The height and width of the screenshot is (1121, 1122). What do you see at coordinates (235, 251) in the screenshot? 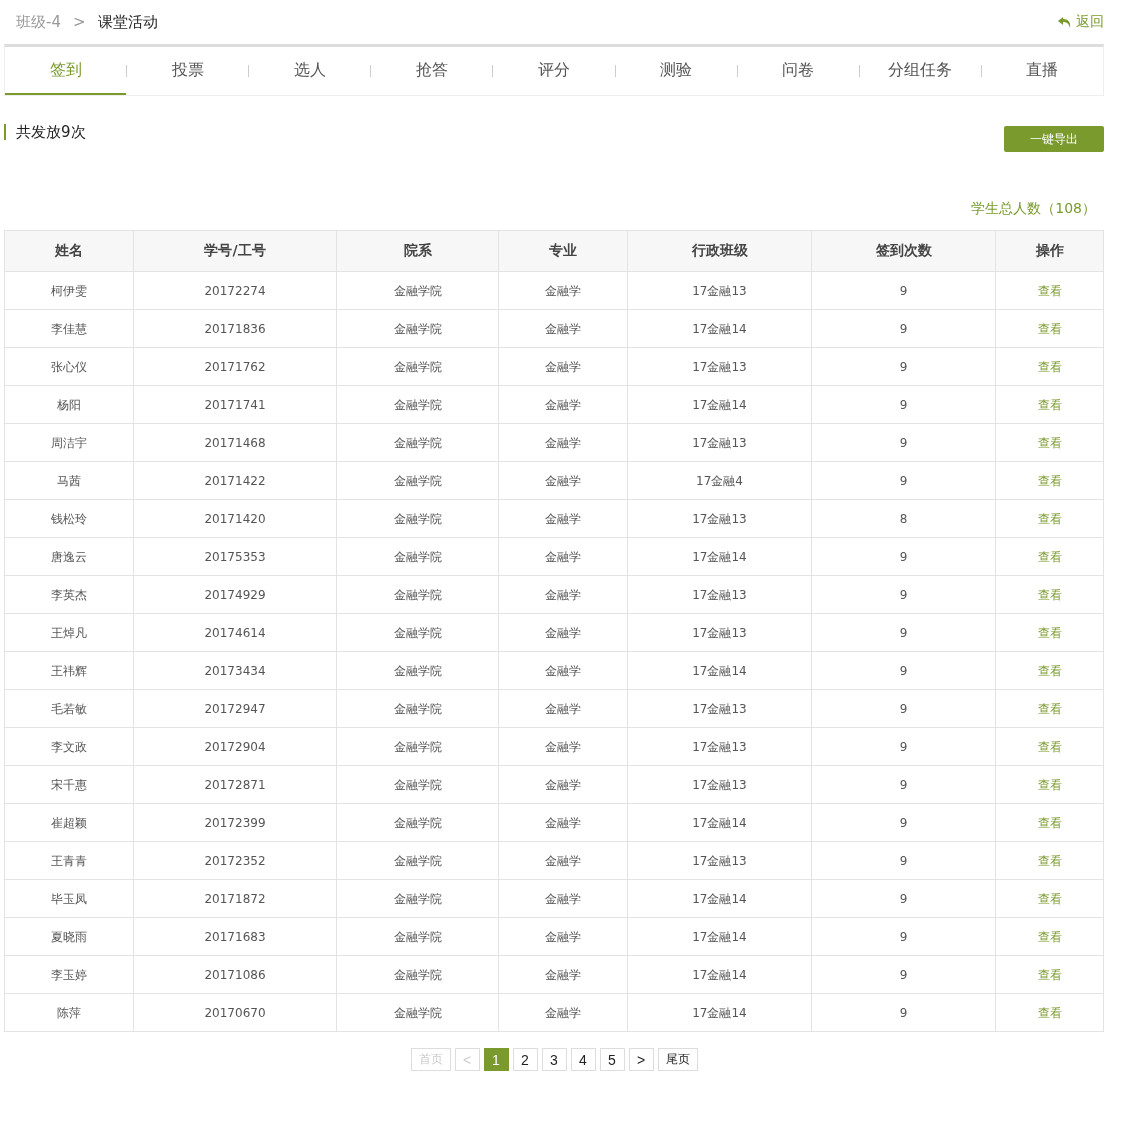
I see `column-header: 学号/工号` at bounding box center [235, 251].